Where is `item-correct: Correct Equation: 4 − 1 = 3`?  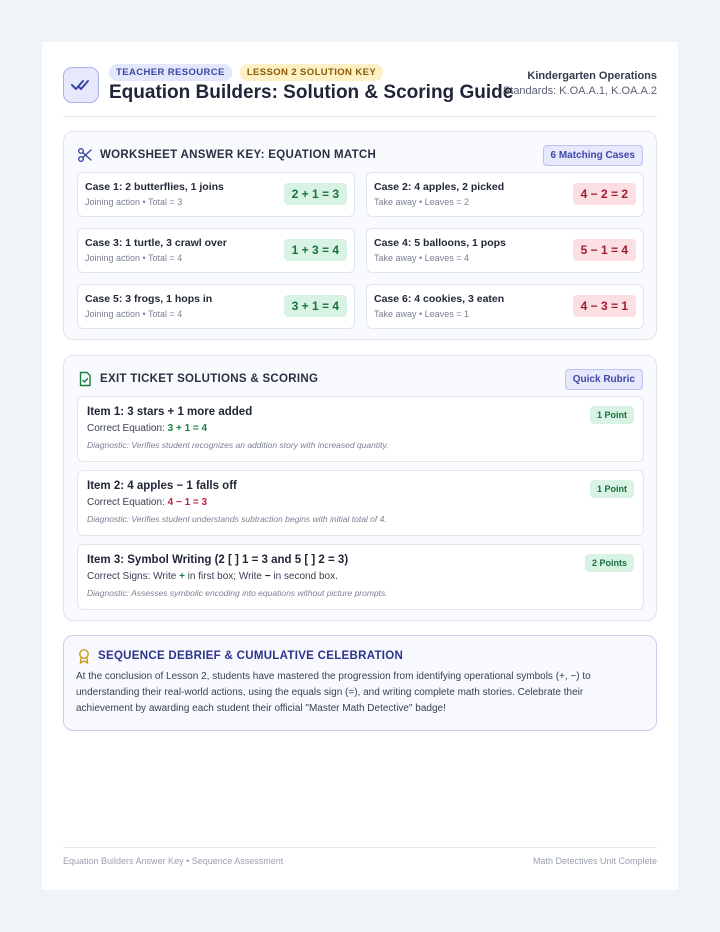
item-correct: Correct Equation: 4 − 1 = 3 is located at coordinates (147, 502).